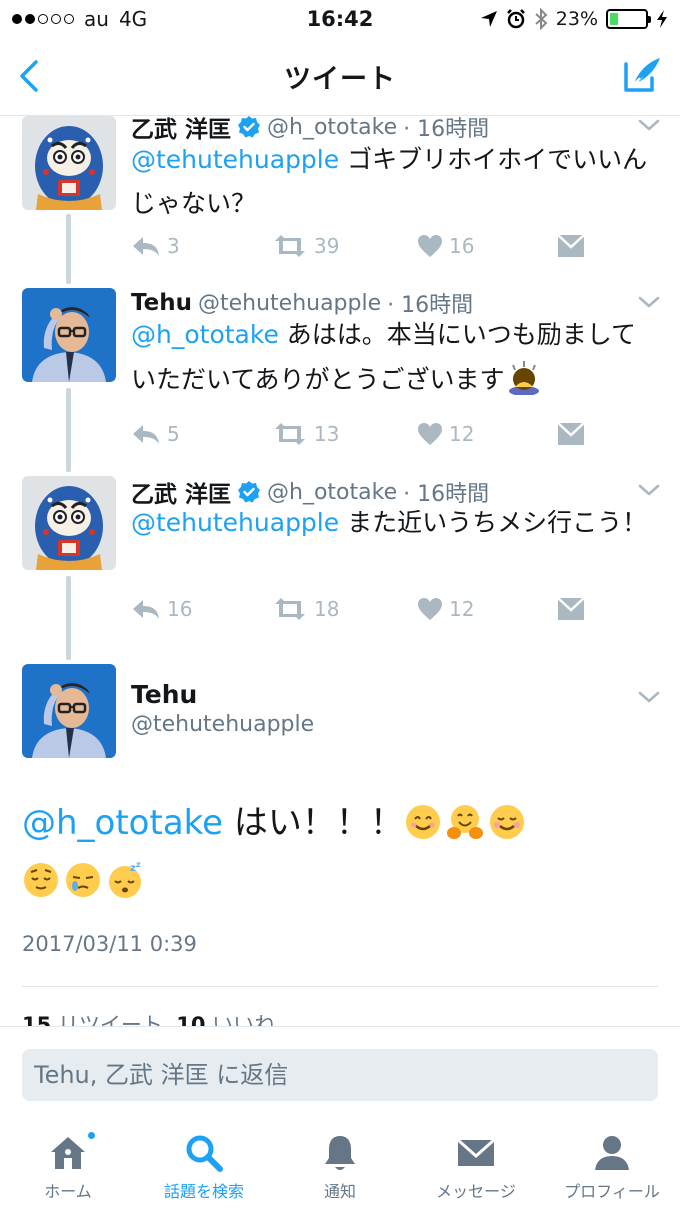  What do you see at coordinates (628, 19) in the screenshot?
I see `battery-icon` at bounding box center [628, 19].